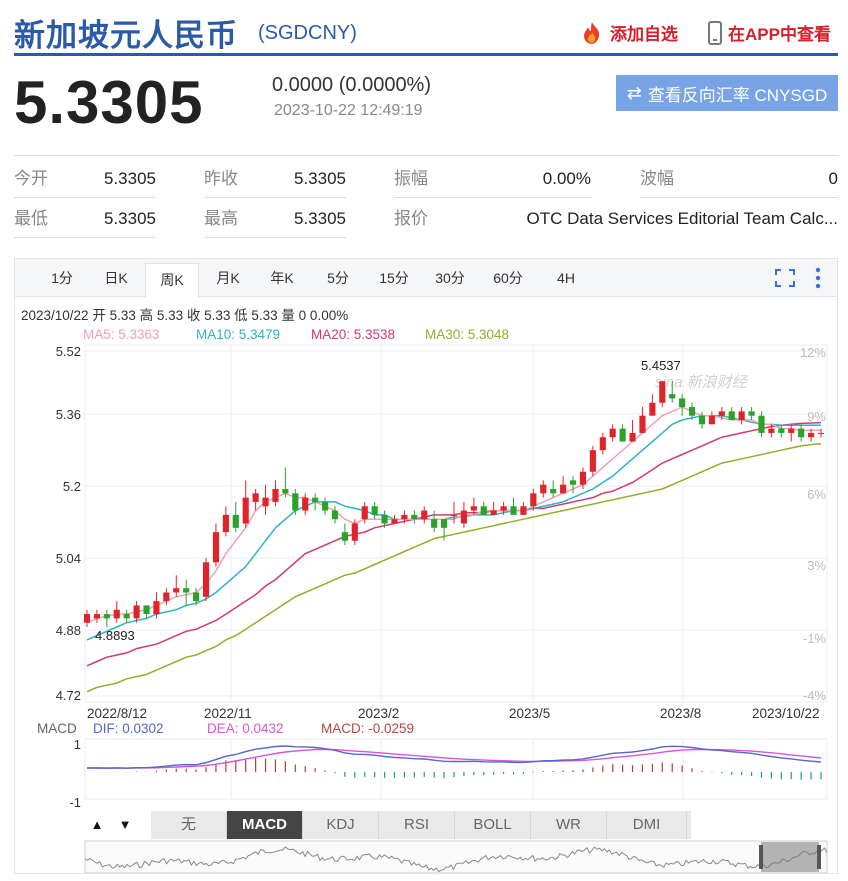 This screenshot has width=848, height=881. Describe the element at coordinates (125, 825) in the screenshot. I see `scroll-down-button: ▼` at that location.